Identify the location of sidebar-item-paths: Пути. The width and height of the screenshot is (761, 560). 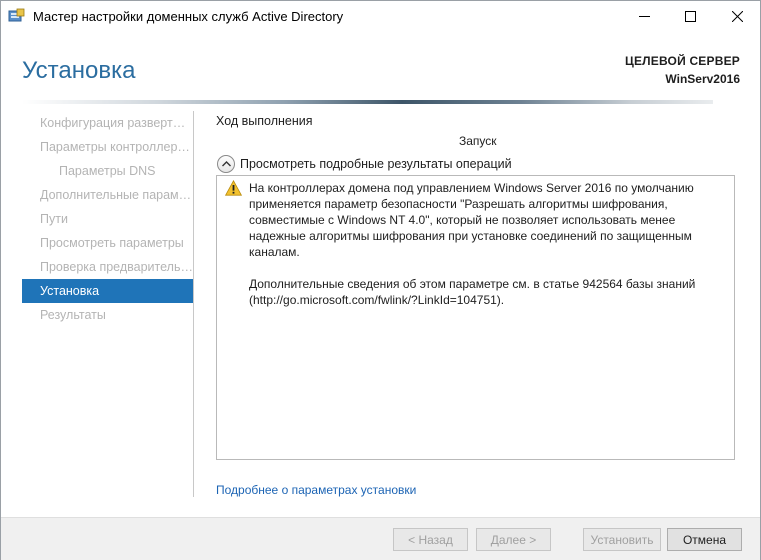
(107, 219).